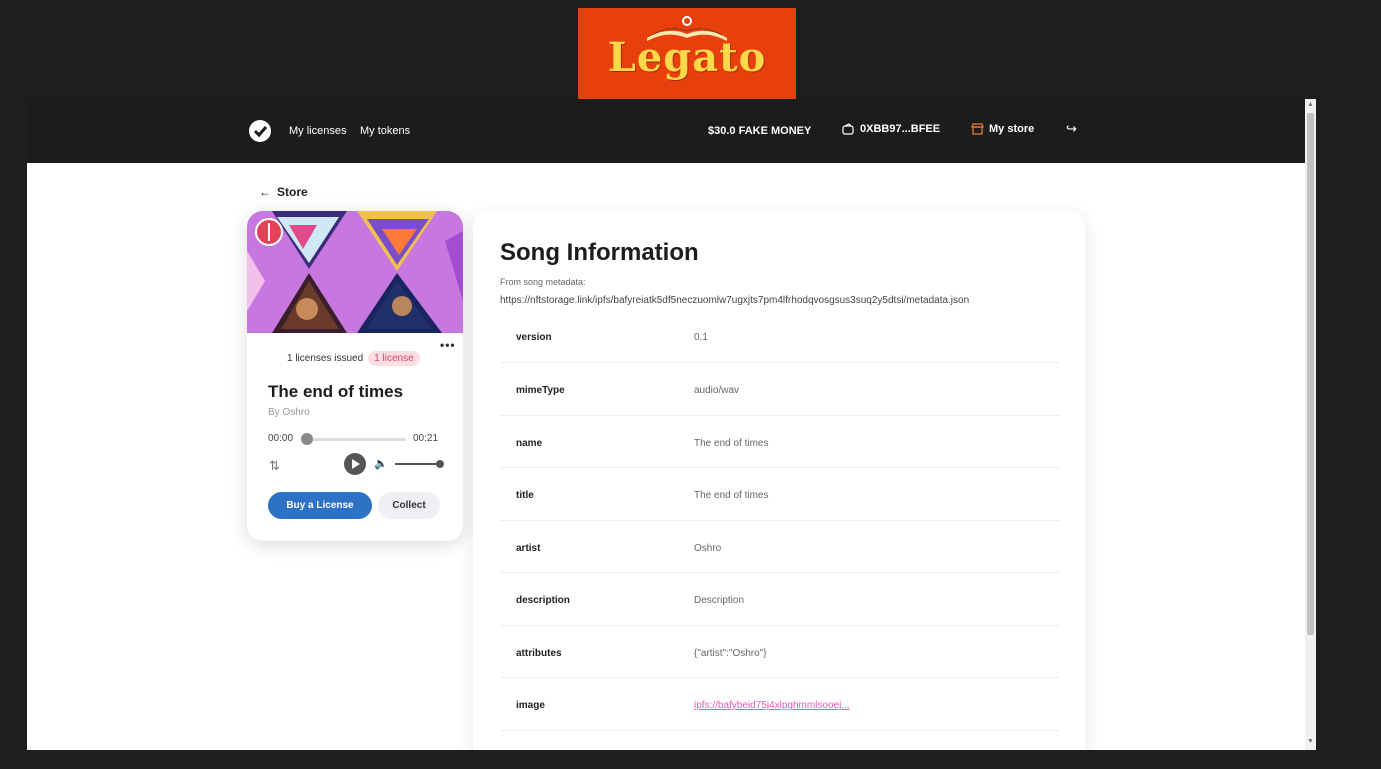 This screenshot has height=769, width=1381. Describe the element at coordinates (525, 495) in the screenshot. I see `metadata-key: title` at that location.